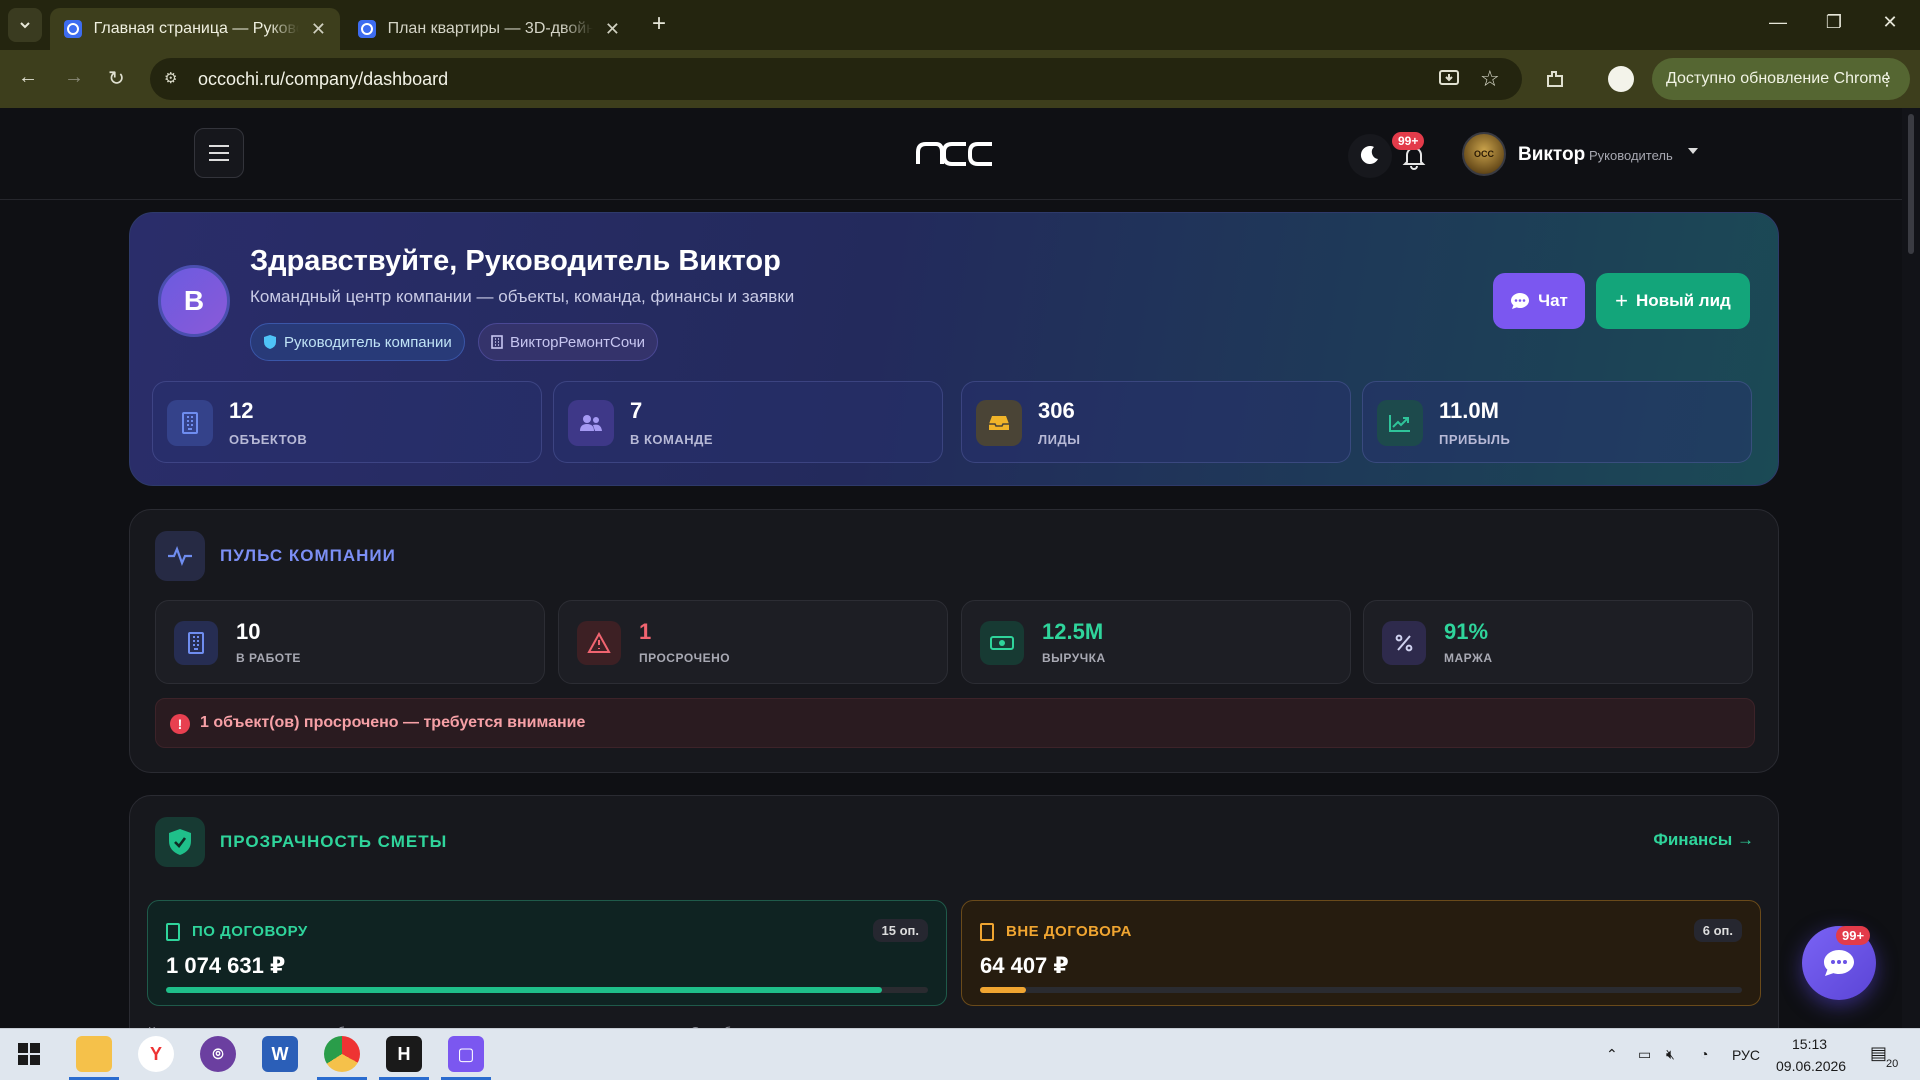 The width and height of the screenshot is (1920, 1080). I want to click on shield-check-icon, so click(180, 842).